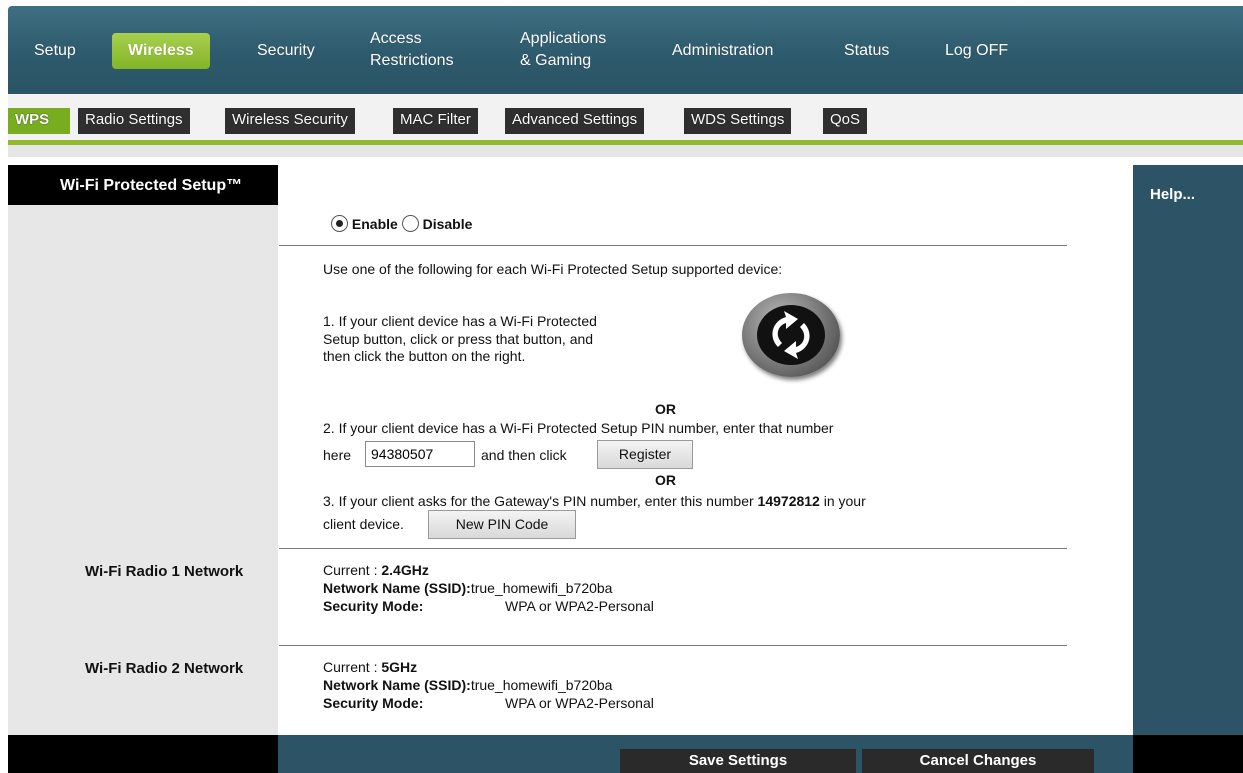 This screenshot has width=1243, height=773. What do you see at coordinates (563, 50) in the screenshot?
I see `nav-applications-gaming: Applications & Gaming` at bounding box center [563, 50].